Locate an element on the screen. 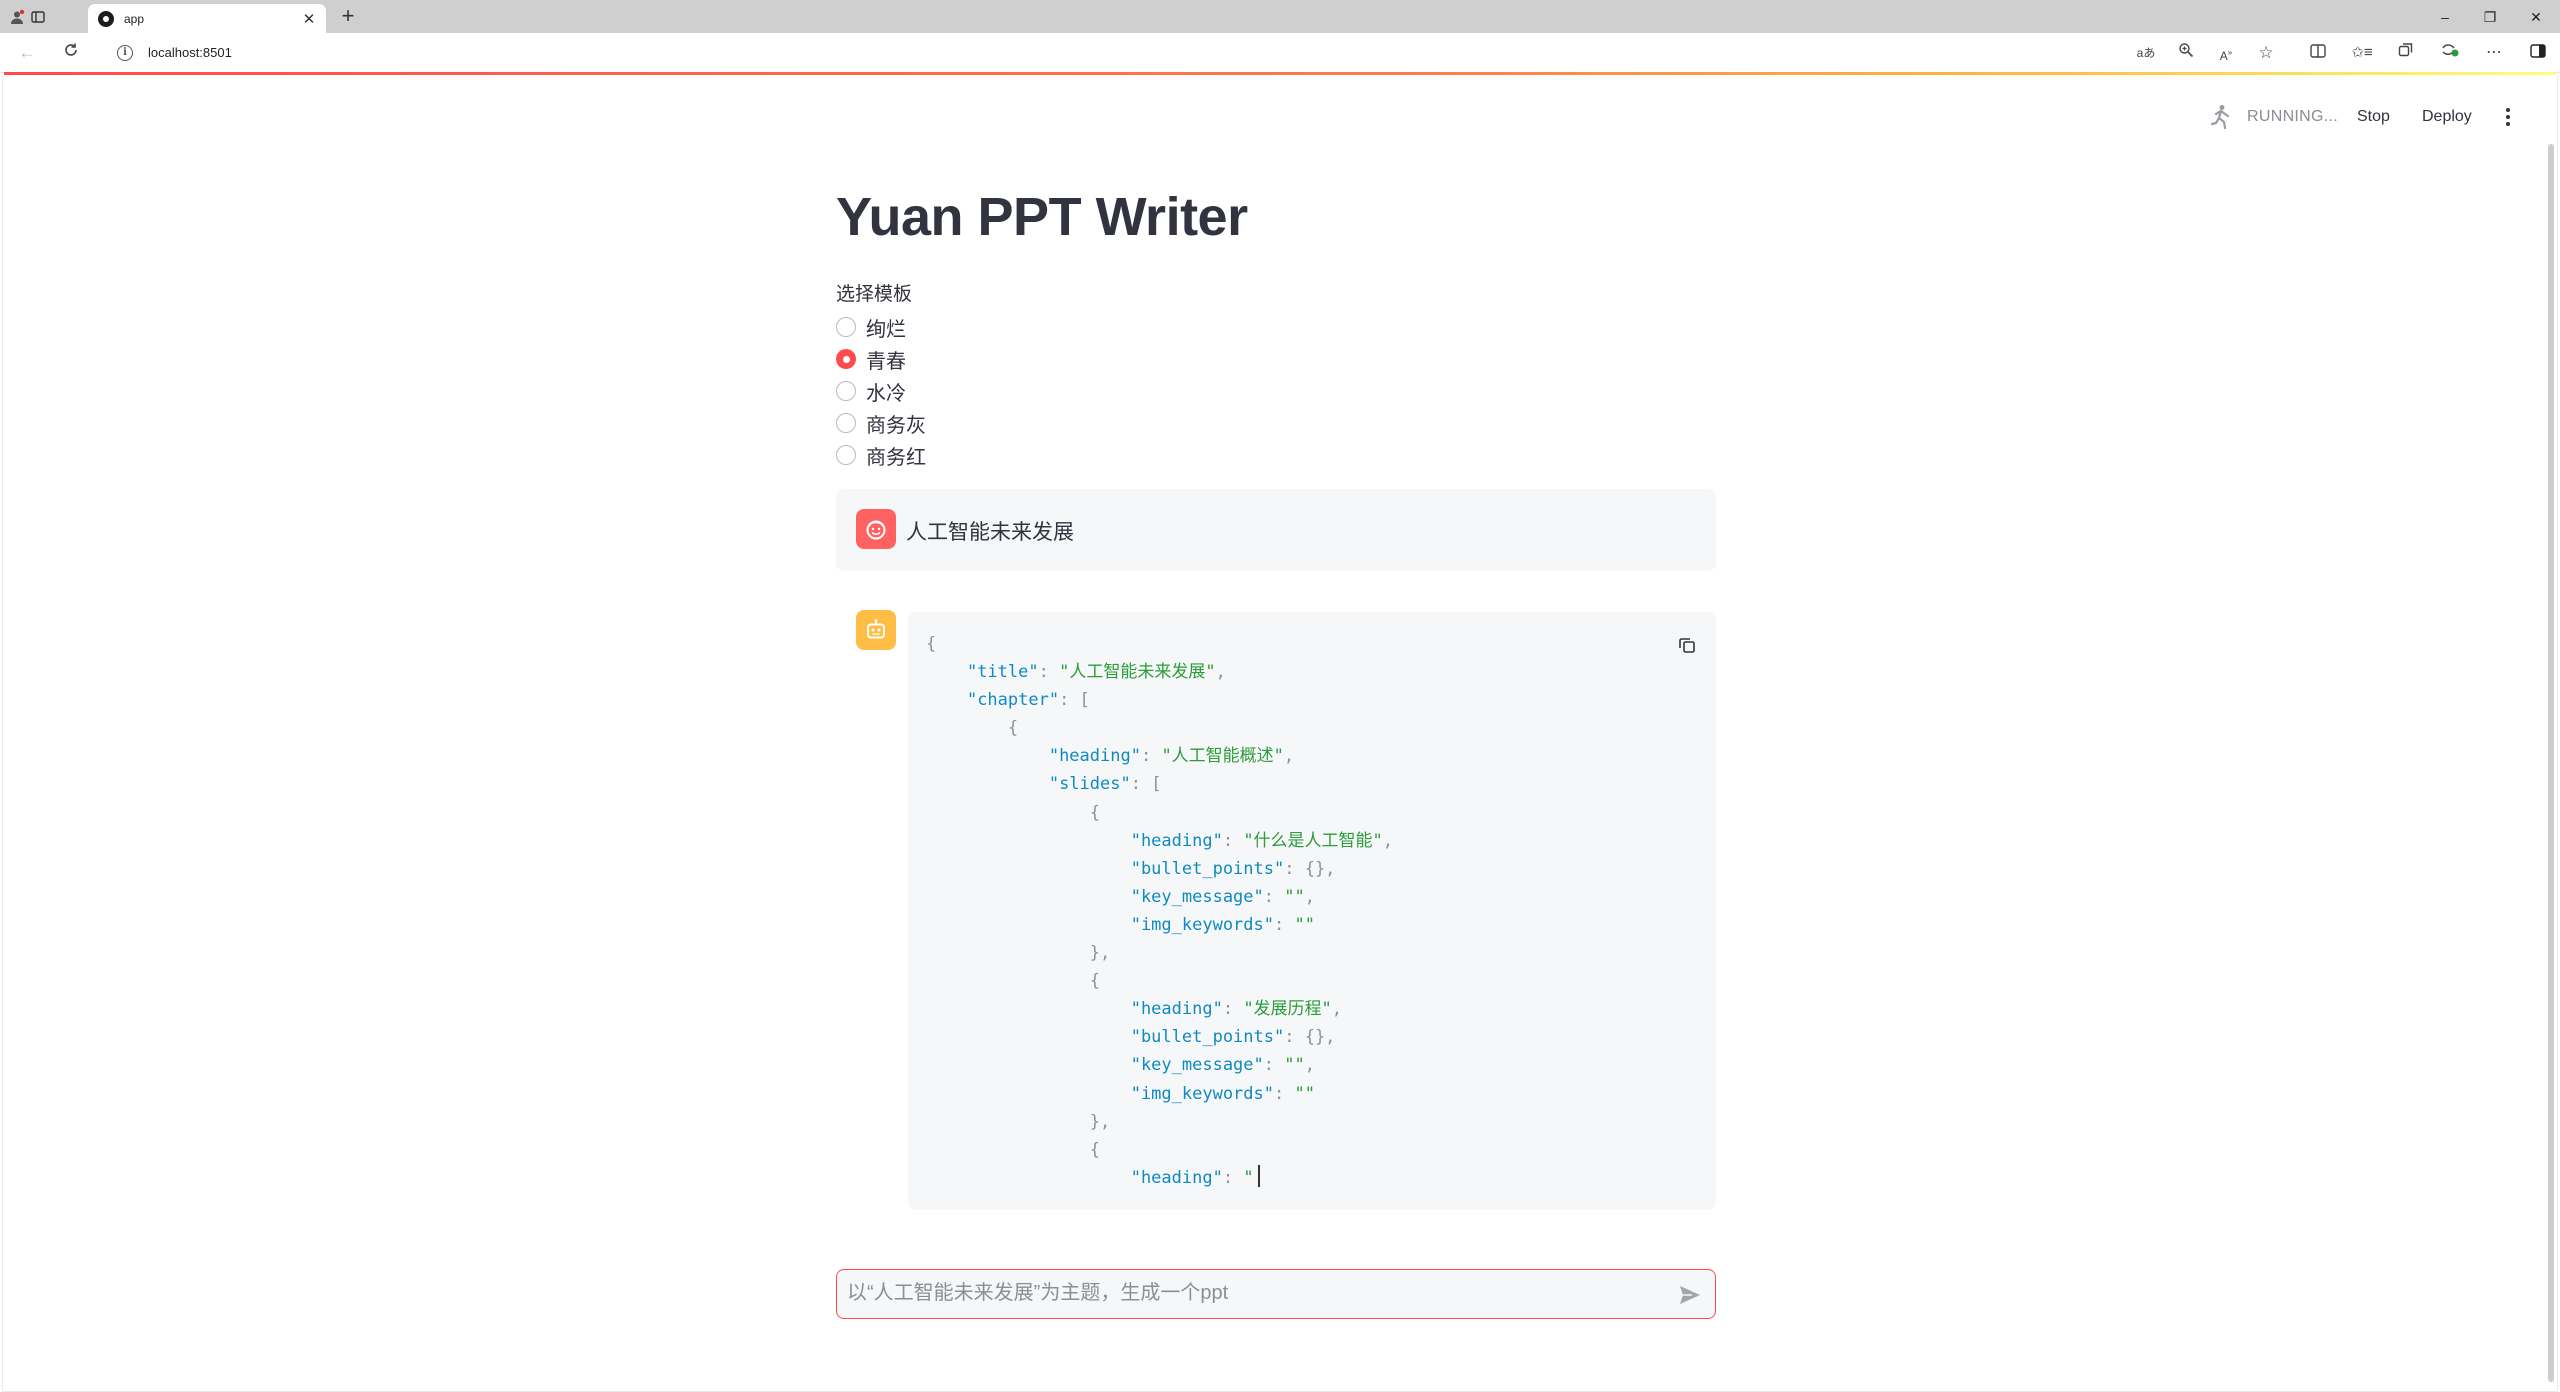 The image size is (2560, 1392). code-line: "heading": "人工智能概述", is located at coordinates (1171, 756).